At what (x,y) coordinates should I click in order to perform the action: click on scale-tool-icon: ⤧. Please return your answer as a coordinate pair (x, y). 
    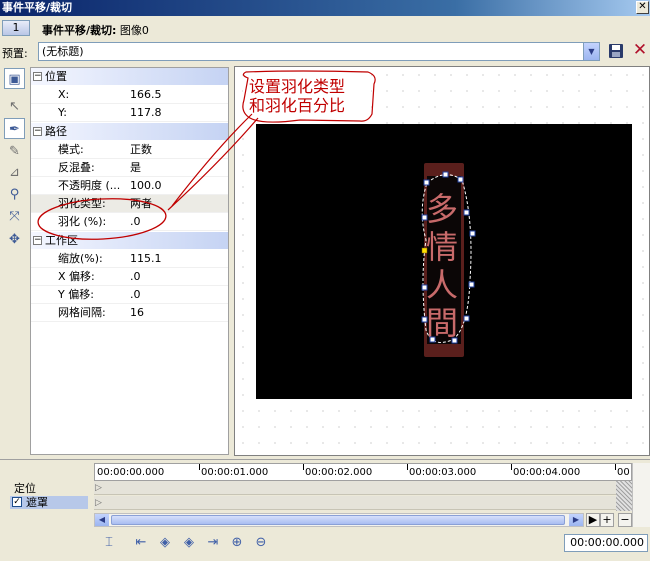
    Looking at the image, I should click on (14, 216).